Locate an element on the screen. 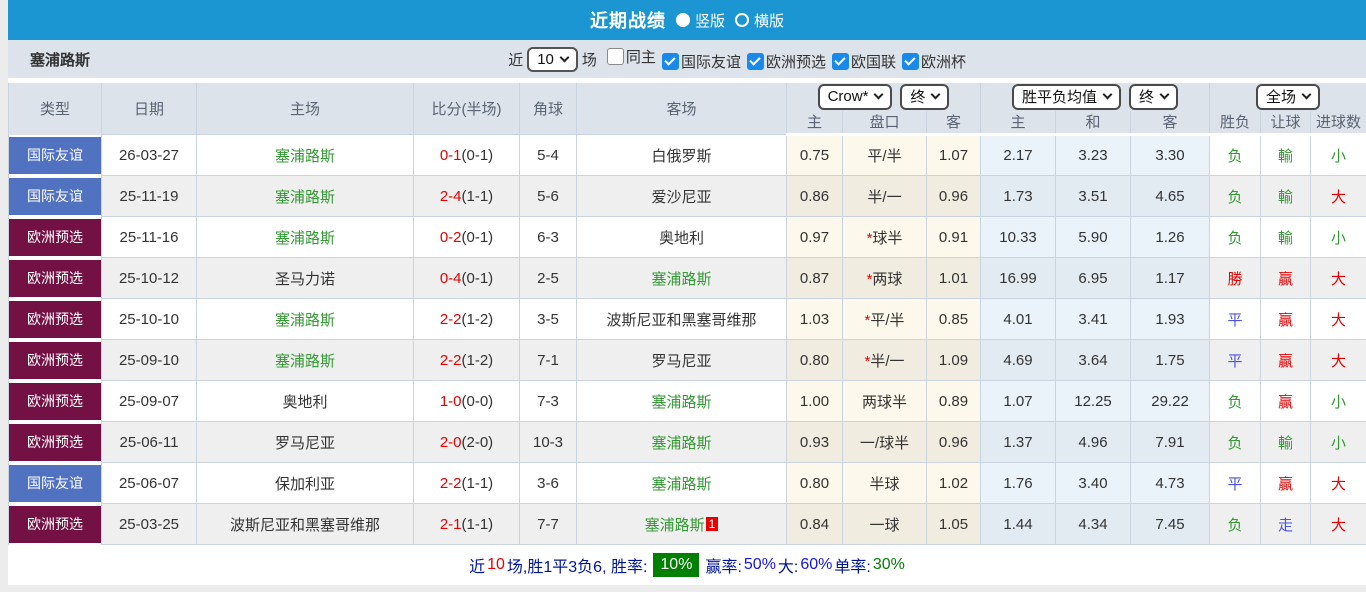 The image size is (1366, 592). cell-odds-away: 1.05 is located at coordinates (953, 524).